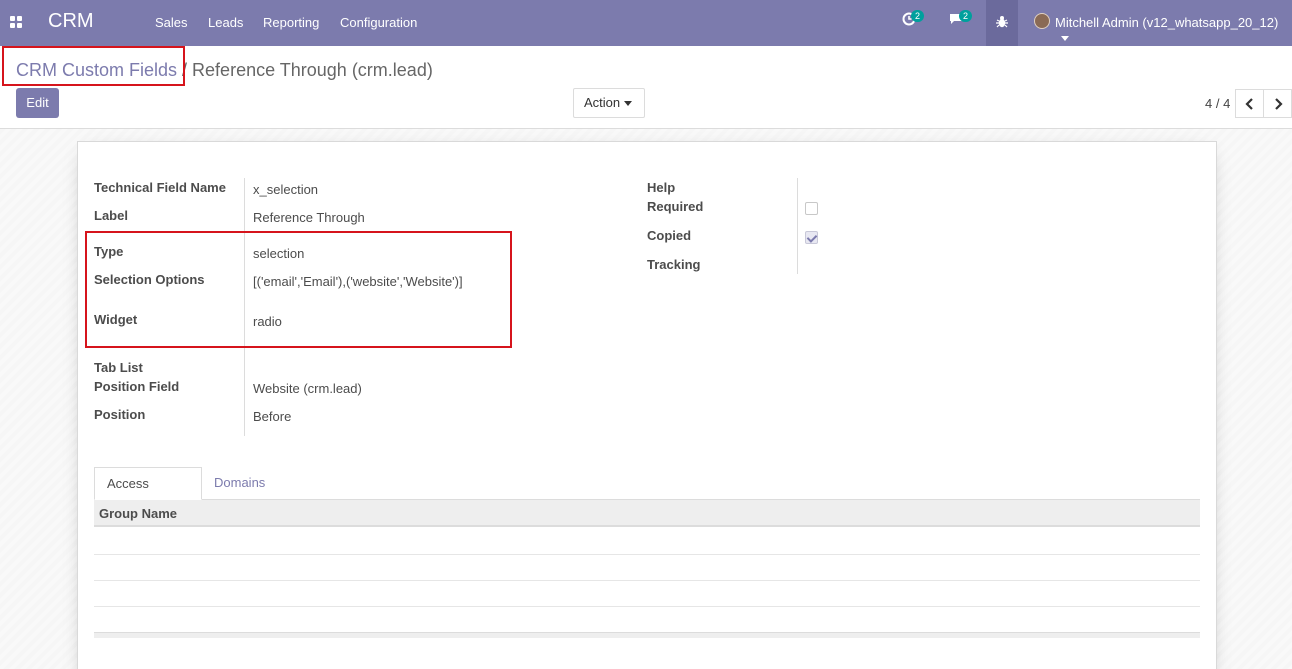 The width and height of the screenshot is (1292, 669). Describe the element at coordinates (647, 635) in the screenshot. I see `table-footer` at that location.